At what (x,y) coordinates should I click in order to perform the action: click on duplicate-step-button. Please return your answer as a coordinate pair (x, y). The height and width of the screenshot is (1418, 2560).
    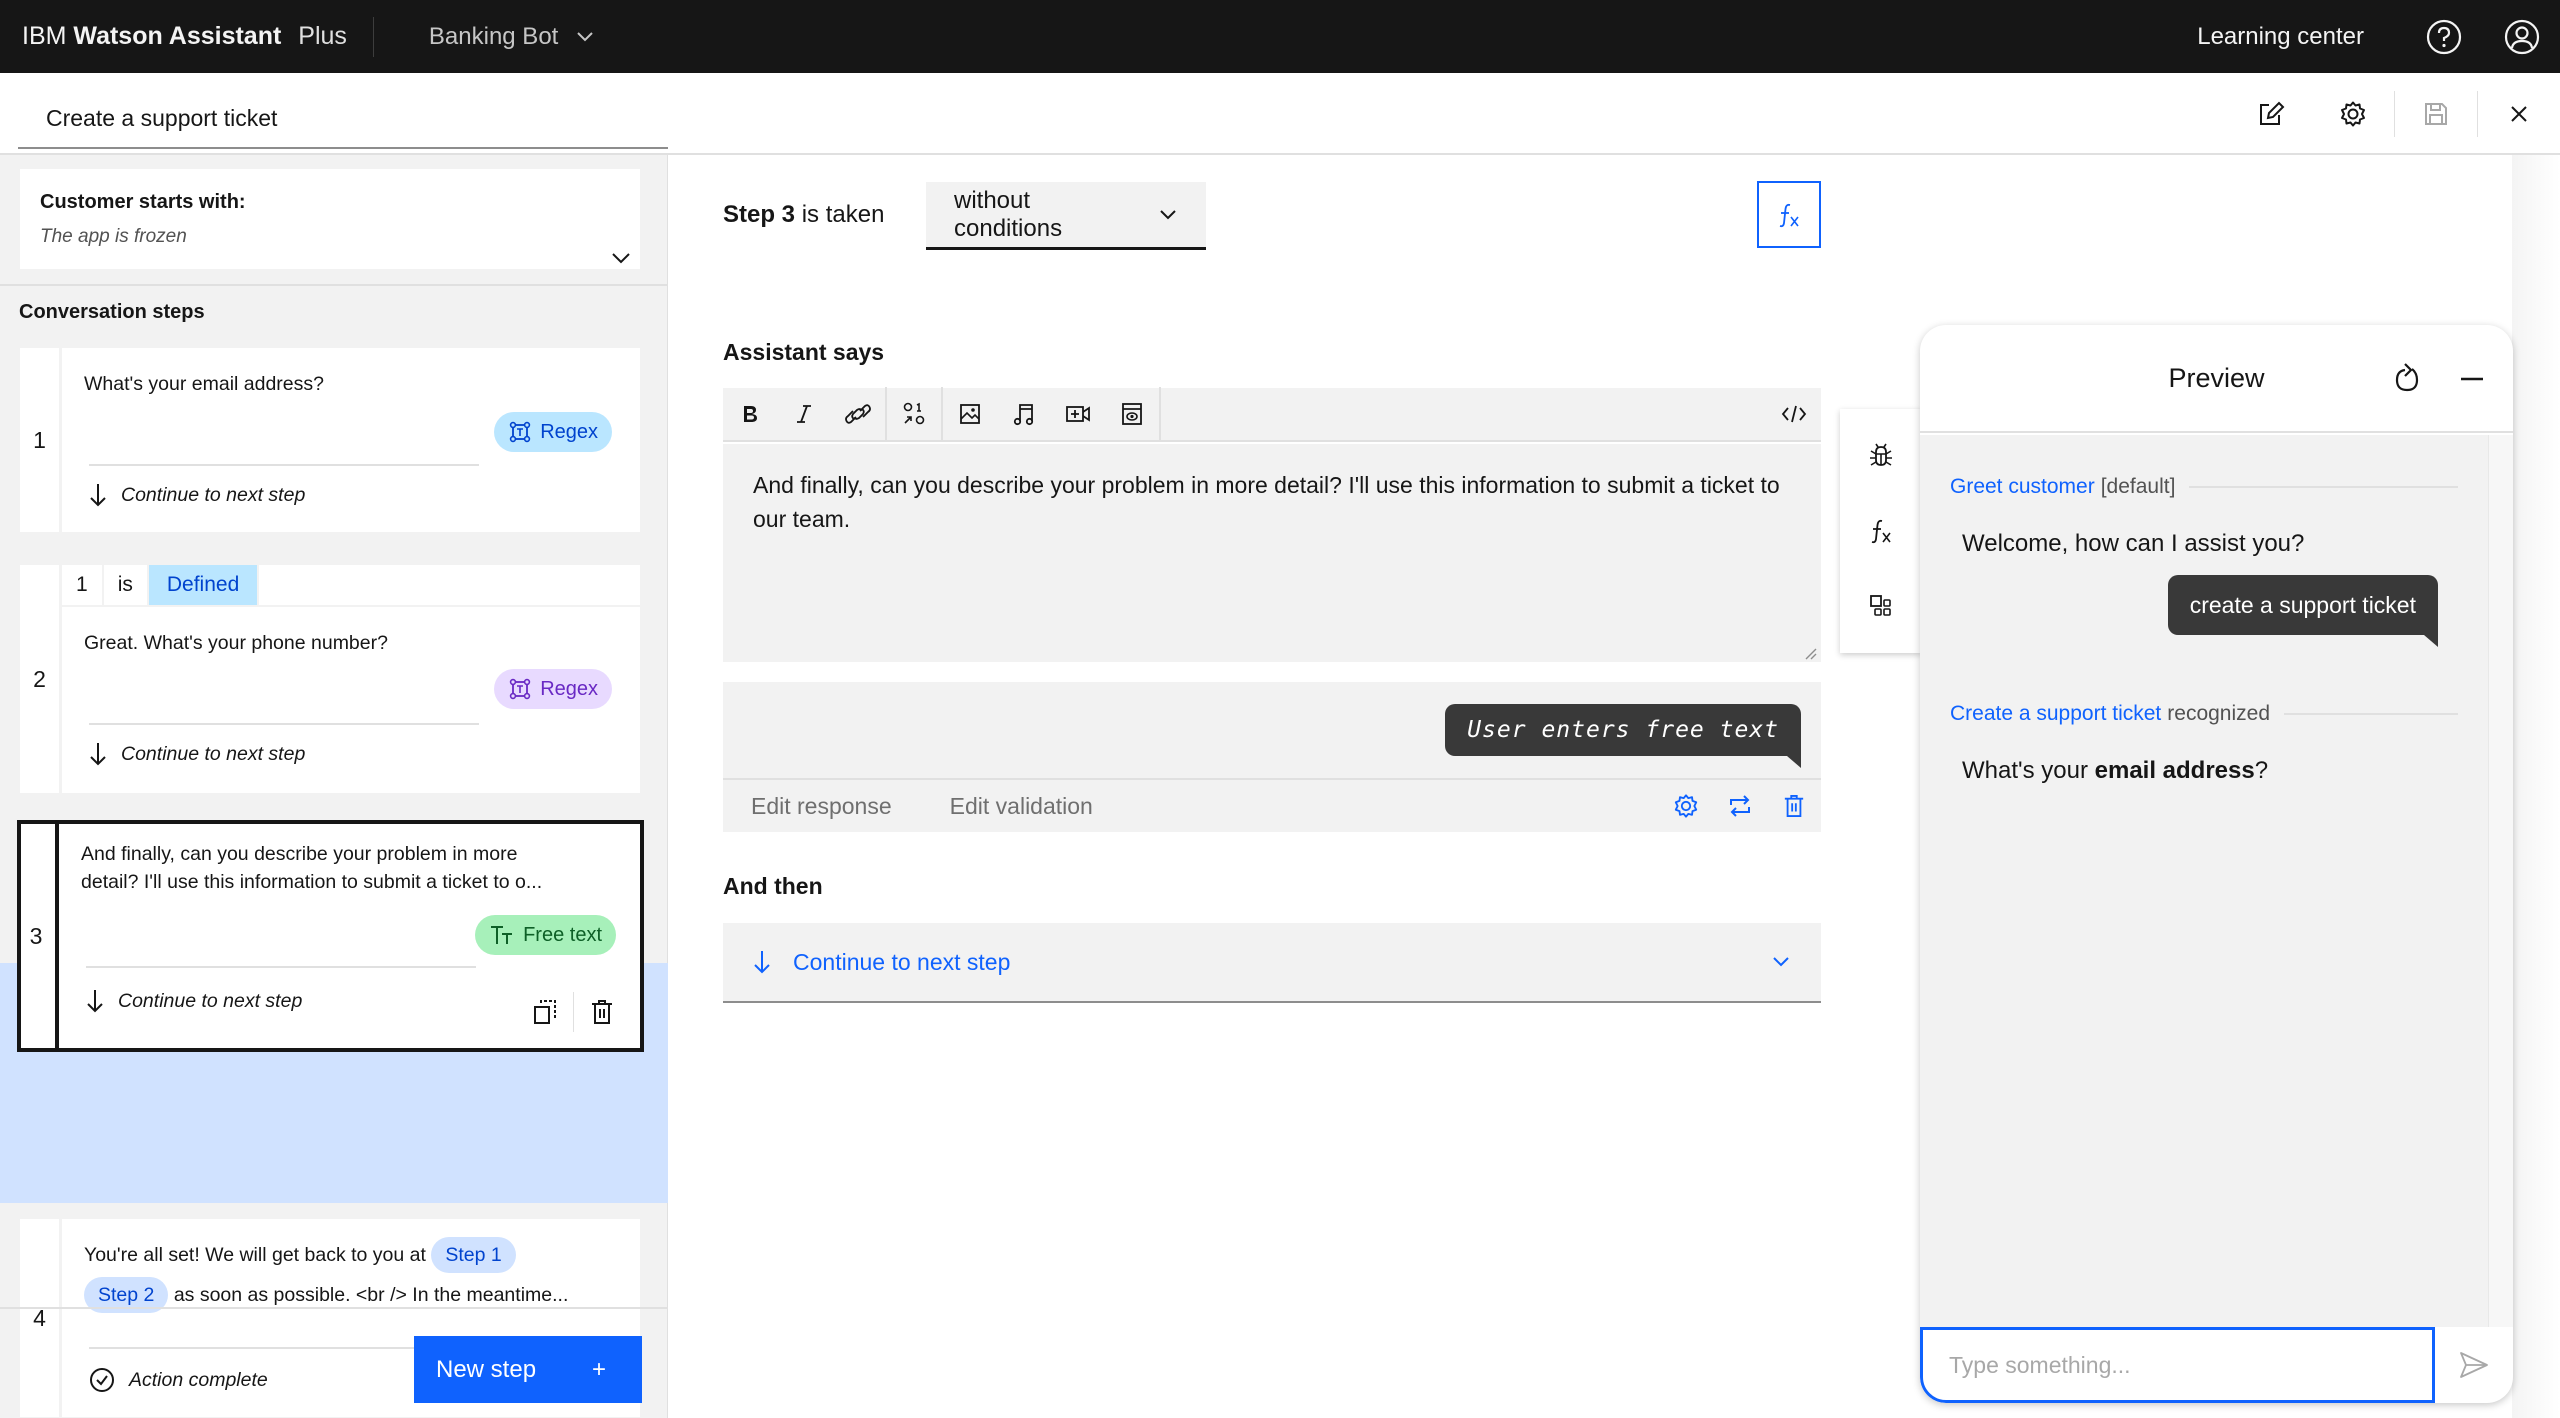
    Looking at the image, I should click on (545, 1012).